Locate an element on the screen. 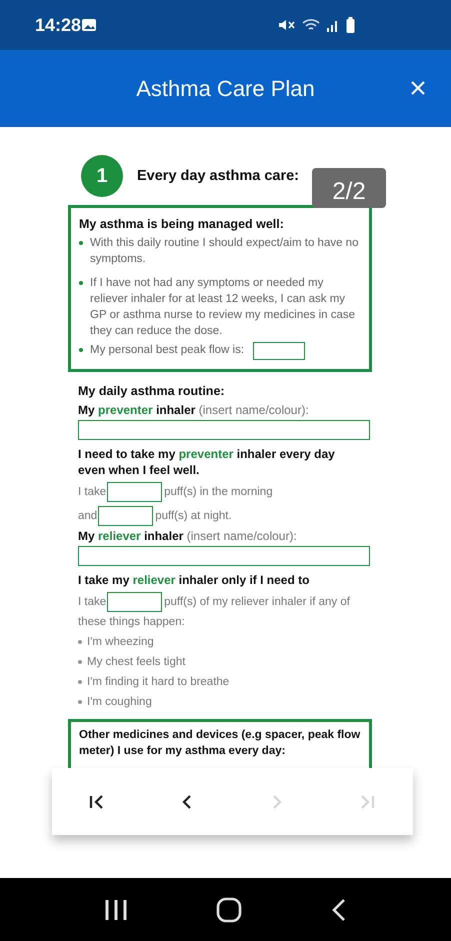  symptom-text: My chest feels tight is located at coordinates (136, 662).